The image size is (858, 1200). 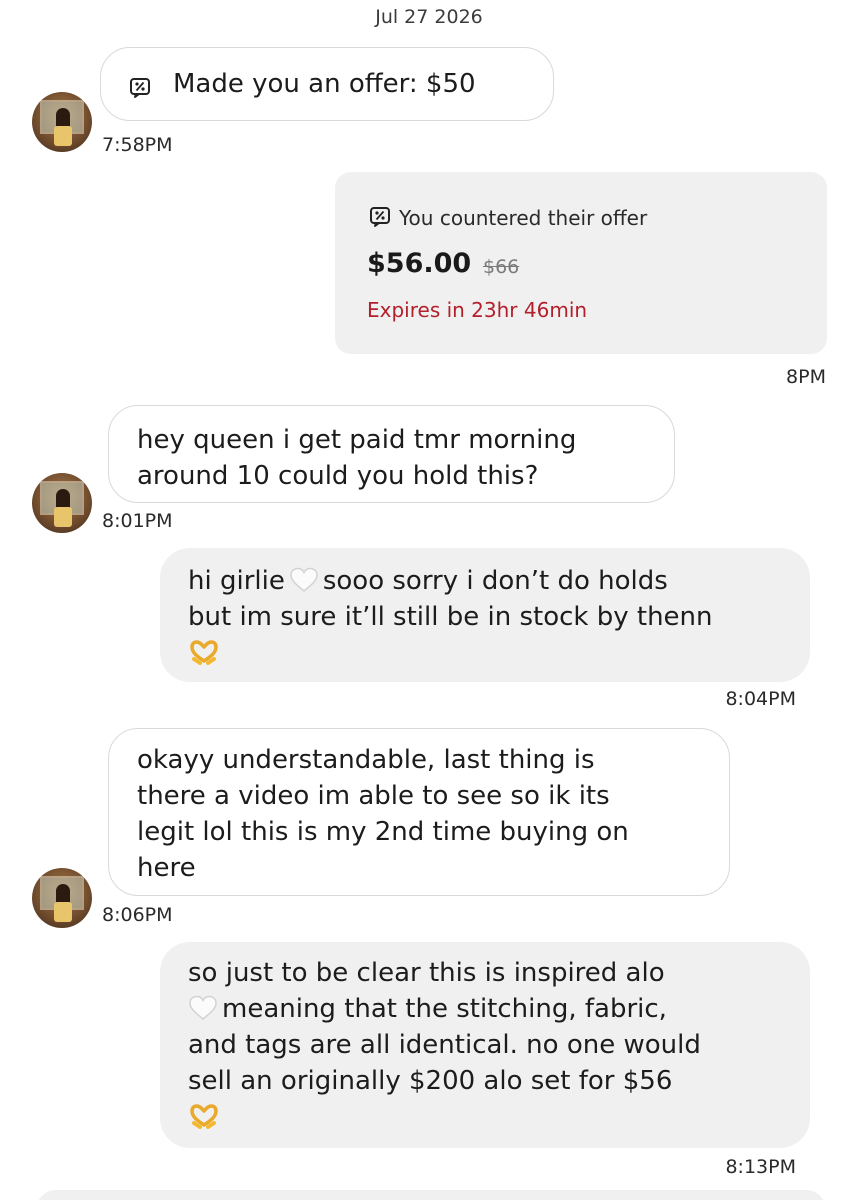 What do you see at coordinates (137, 521) in the screenshot?
I see `message-timestamp: 8:01PM` at bounding box center [137, 521].